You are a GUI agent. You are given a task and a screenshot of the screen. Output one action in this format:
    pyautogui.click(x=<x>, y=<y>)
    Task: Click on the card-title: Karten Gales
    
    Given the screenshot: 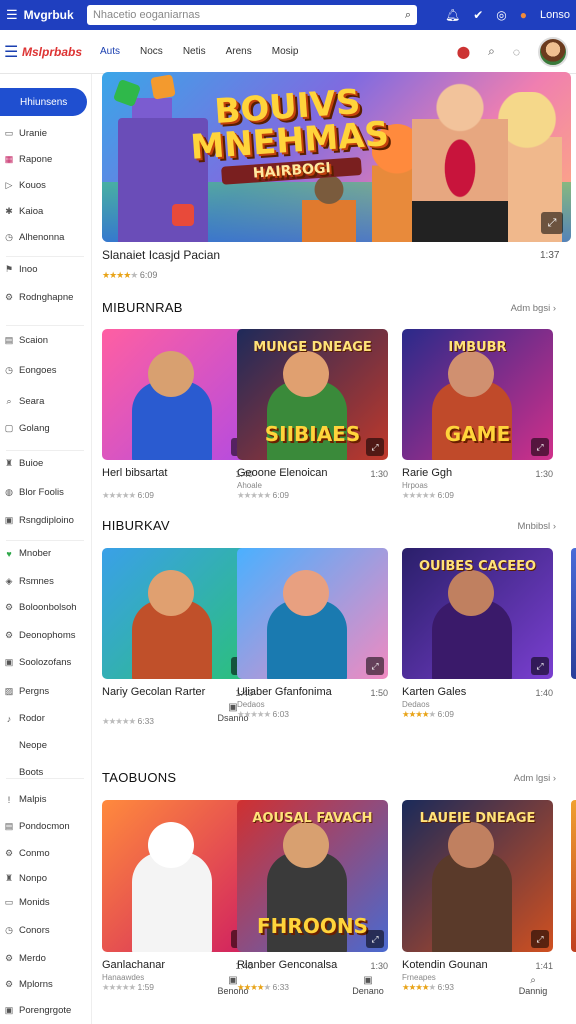 What is the action you would take?
    pyautogui.click(x=459, y=692)
    